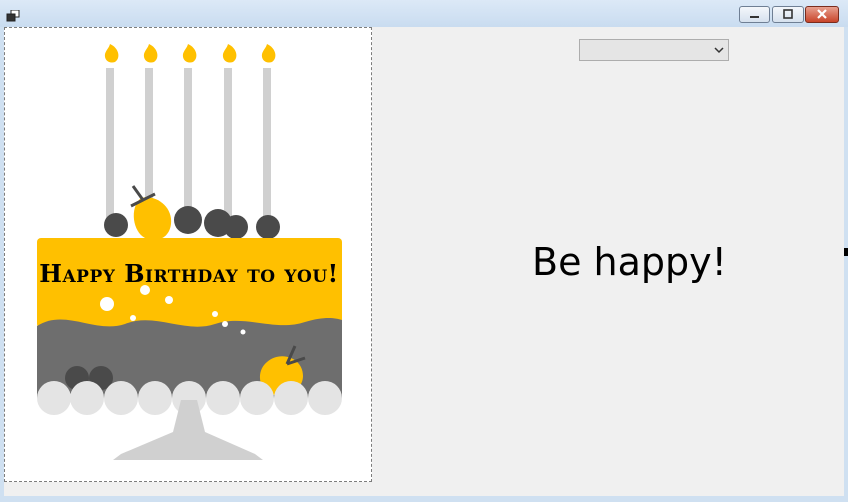  What do you see at coordinates (846, 252) in the screenshot?
I see `edge-marker` at bounding box center [846, 252].